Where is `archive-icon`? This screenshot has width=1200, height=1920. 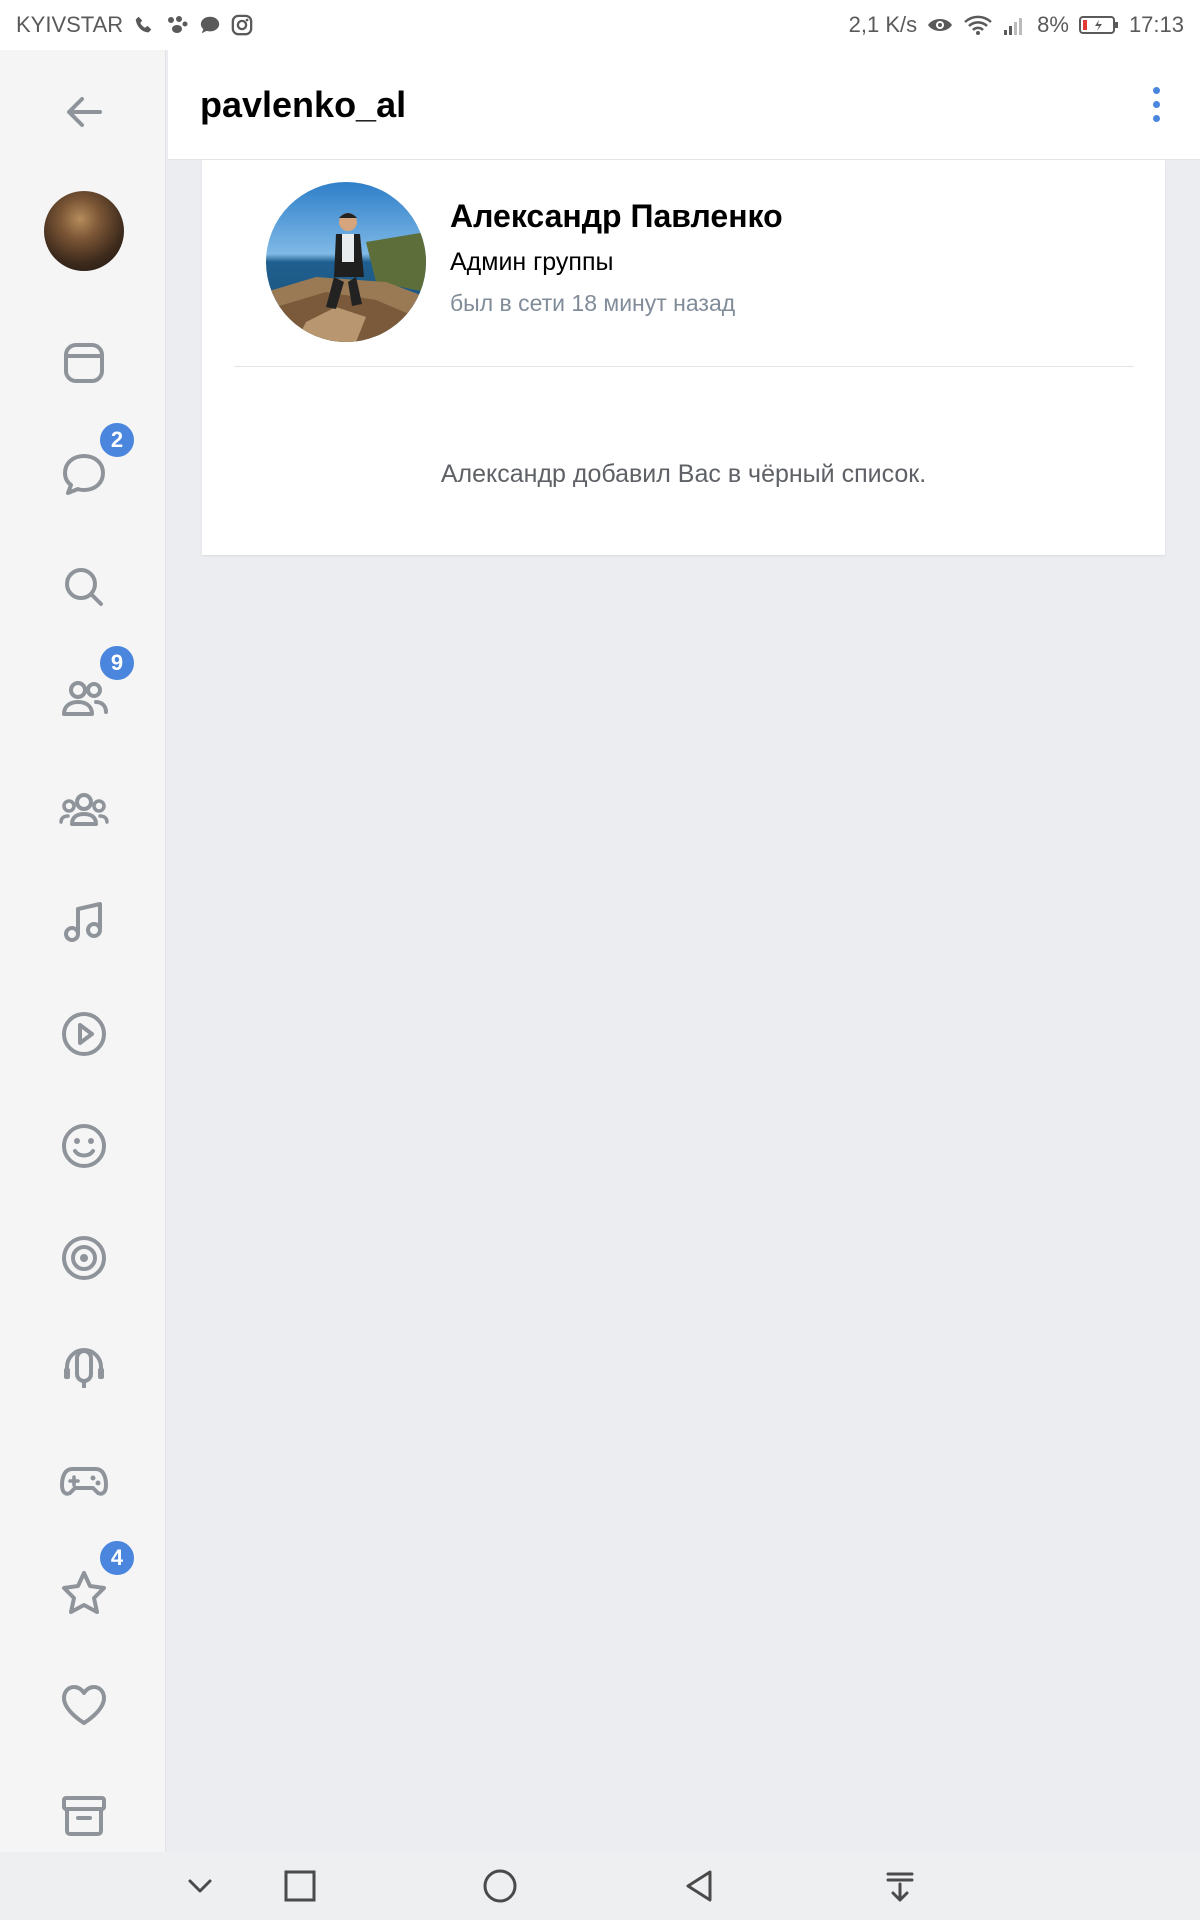
archive-icon is located at coordinates (84, 1816).